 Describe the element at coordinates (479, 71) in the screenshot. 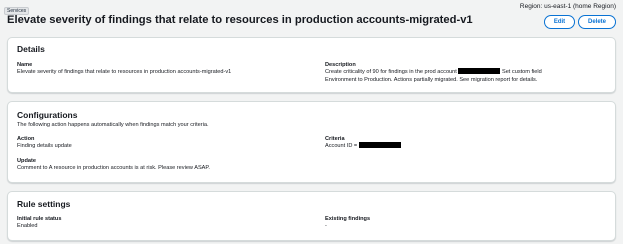

I see `redacted-account-id` at that location.